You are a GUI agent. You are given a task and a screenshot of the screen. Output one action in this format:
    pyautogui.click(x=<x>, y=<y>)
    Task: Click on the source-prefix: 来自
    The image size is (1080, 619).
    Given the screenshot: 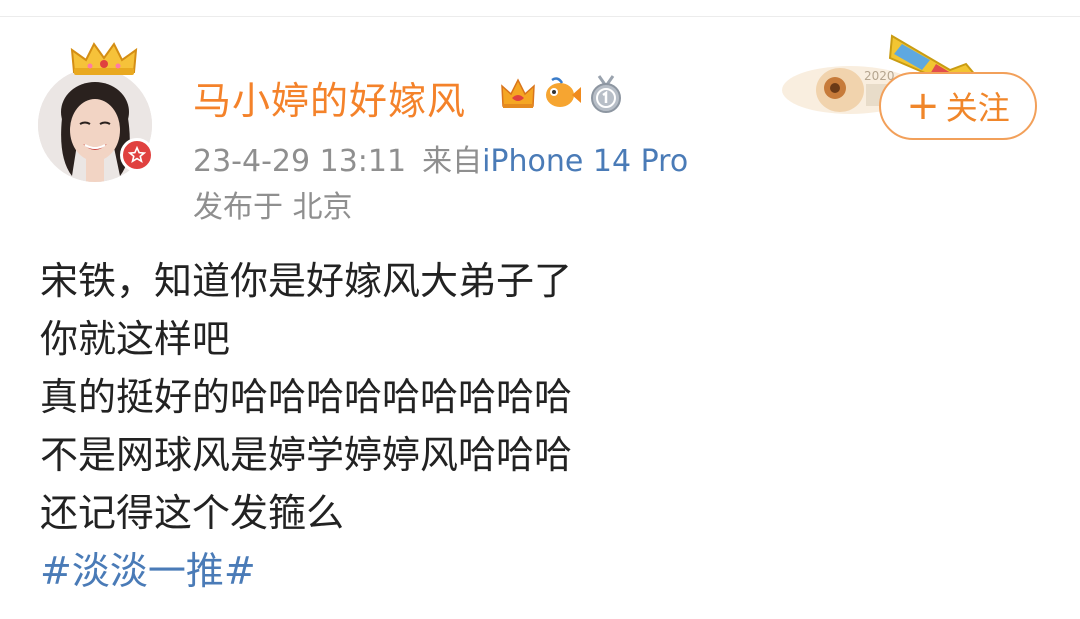 What is the action you would take?
    pyautogui.click(x=452, y=161)
    